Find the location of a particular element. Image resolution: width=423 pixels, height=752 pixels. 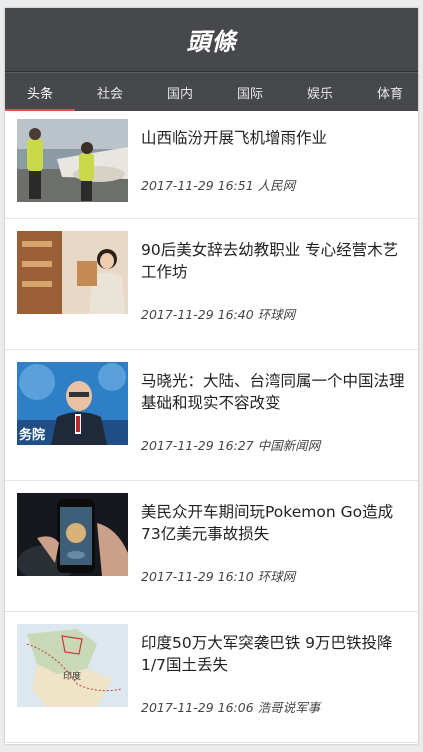

news-item: 山西临汾开展飞机增雨作业 2017-11-29 16:51 人民网 is located at coordinates (211, 165).